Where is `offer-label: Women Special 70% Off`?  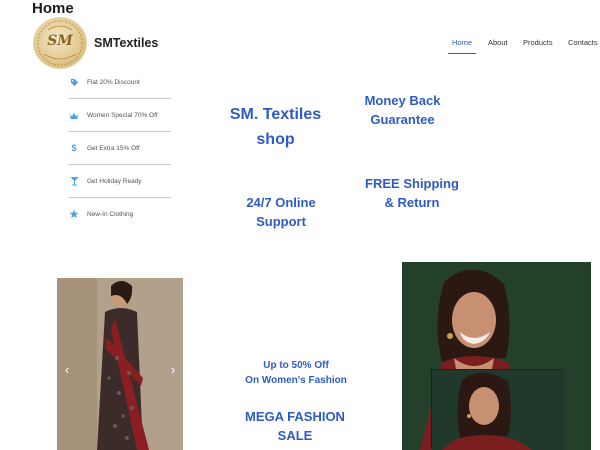
offer-label: Women Special 70% Off is located at coordinates (122, 115).